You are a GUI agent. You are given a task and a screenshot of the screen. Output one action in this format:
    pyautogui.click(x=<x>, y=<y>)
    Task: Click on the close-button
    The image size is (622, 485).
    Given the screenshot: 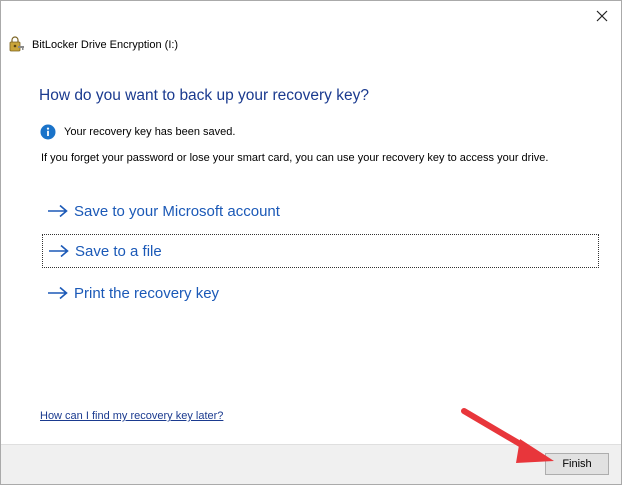 What is the action you would take?
    pyautogui.click(x=602, y=16)
    